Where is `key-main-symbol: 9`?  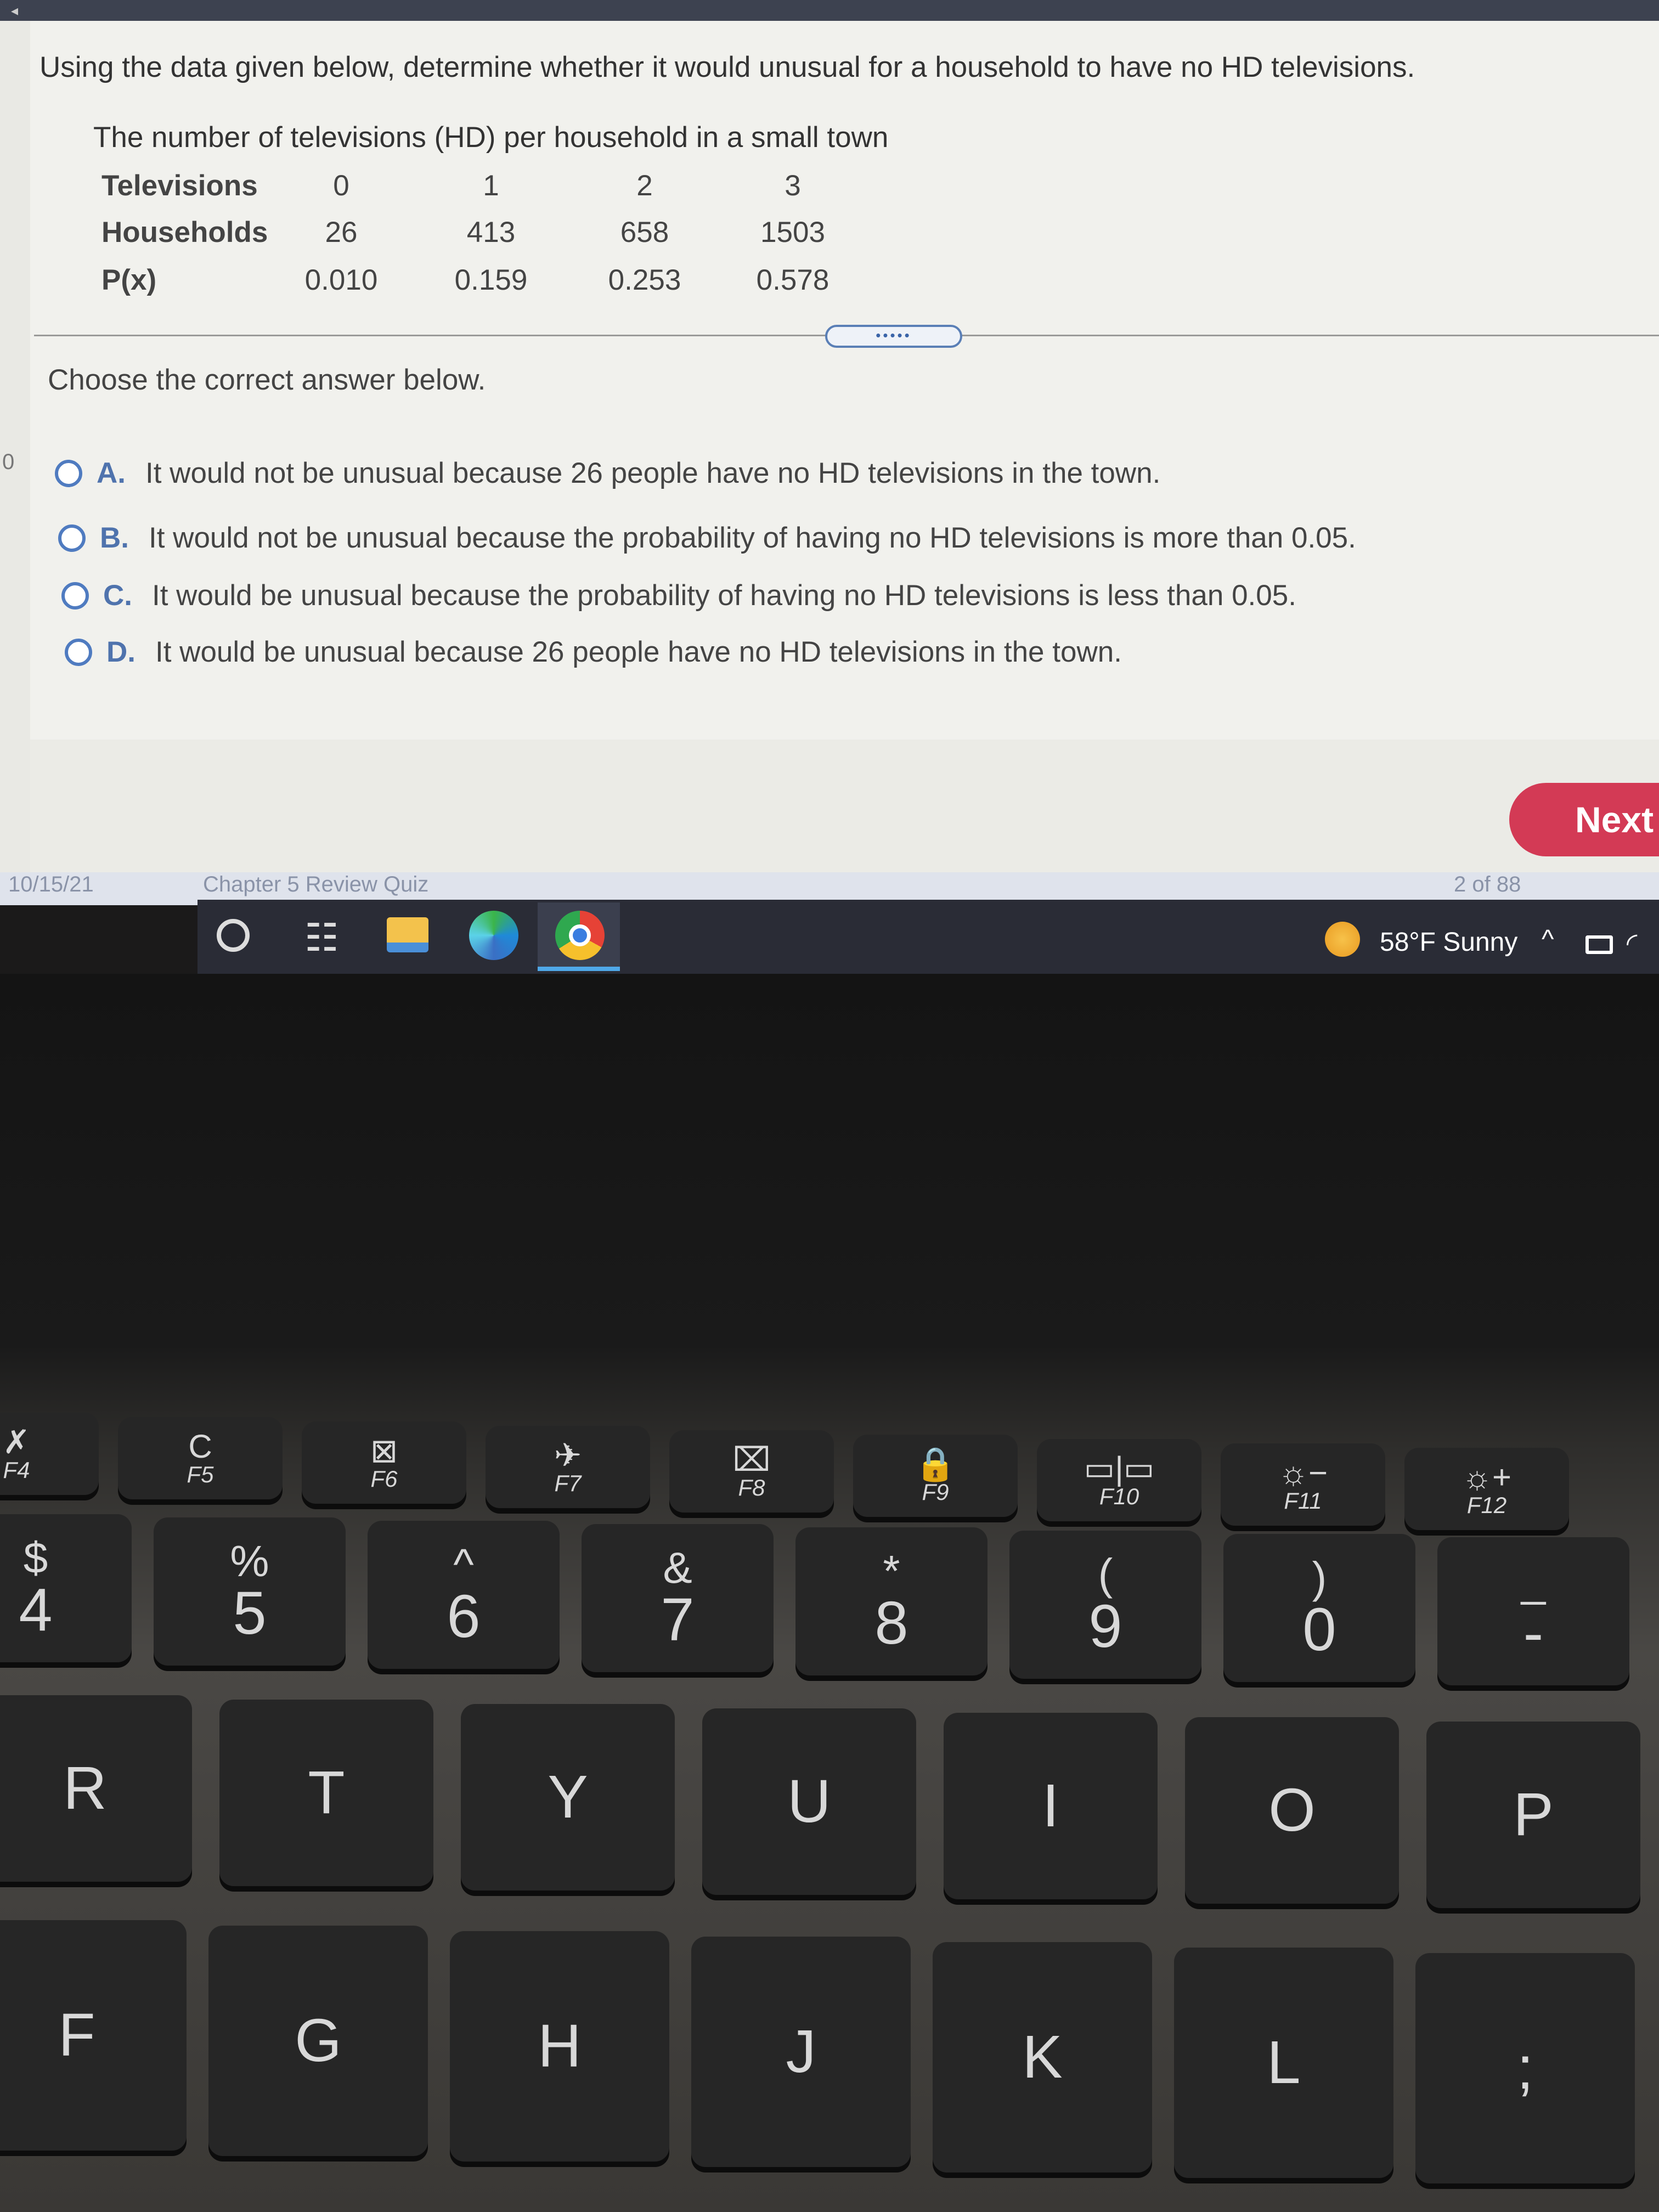 key-main-symbol: 9 is located at coordinates (1105, 1627).